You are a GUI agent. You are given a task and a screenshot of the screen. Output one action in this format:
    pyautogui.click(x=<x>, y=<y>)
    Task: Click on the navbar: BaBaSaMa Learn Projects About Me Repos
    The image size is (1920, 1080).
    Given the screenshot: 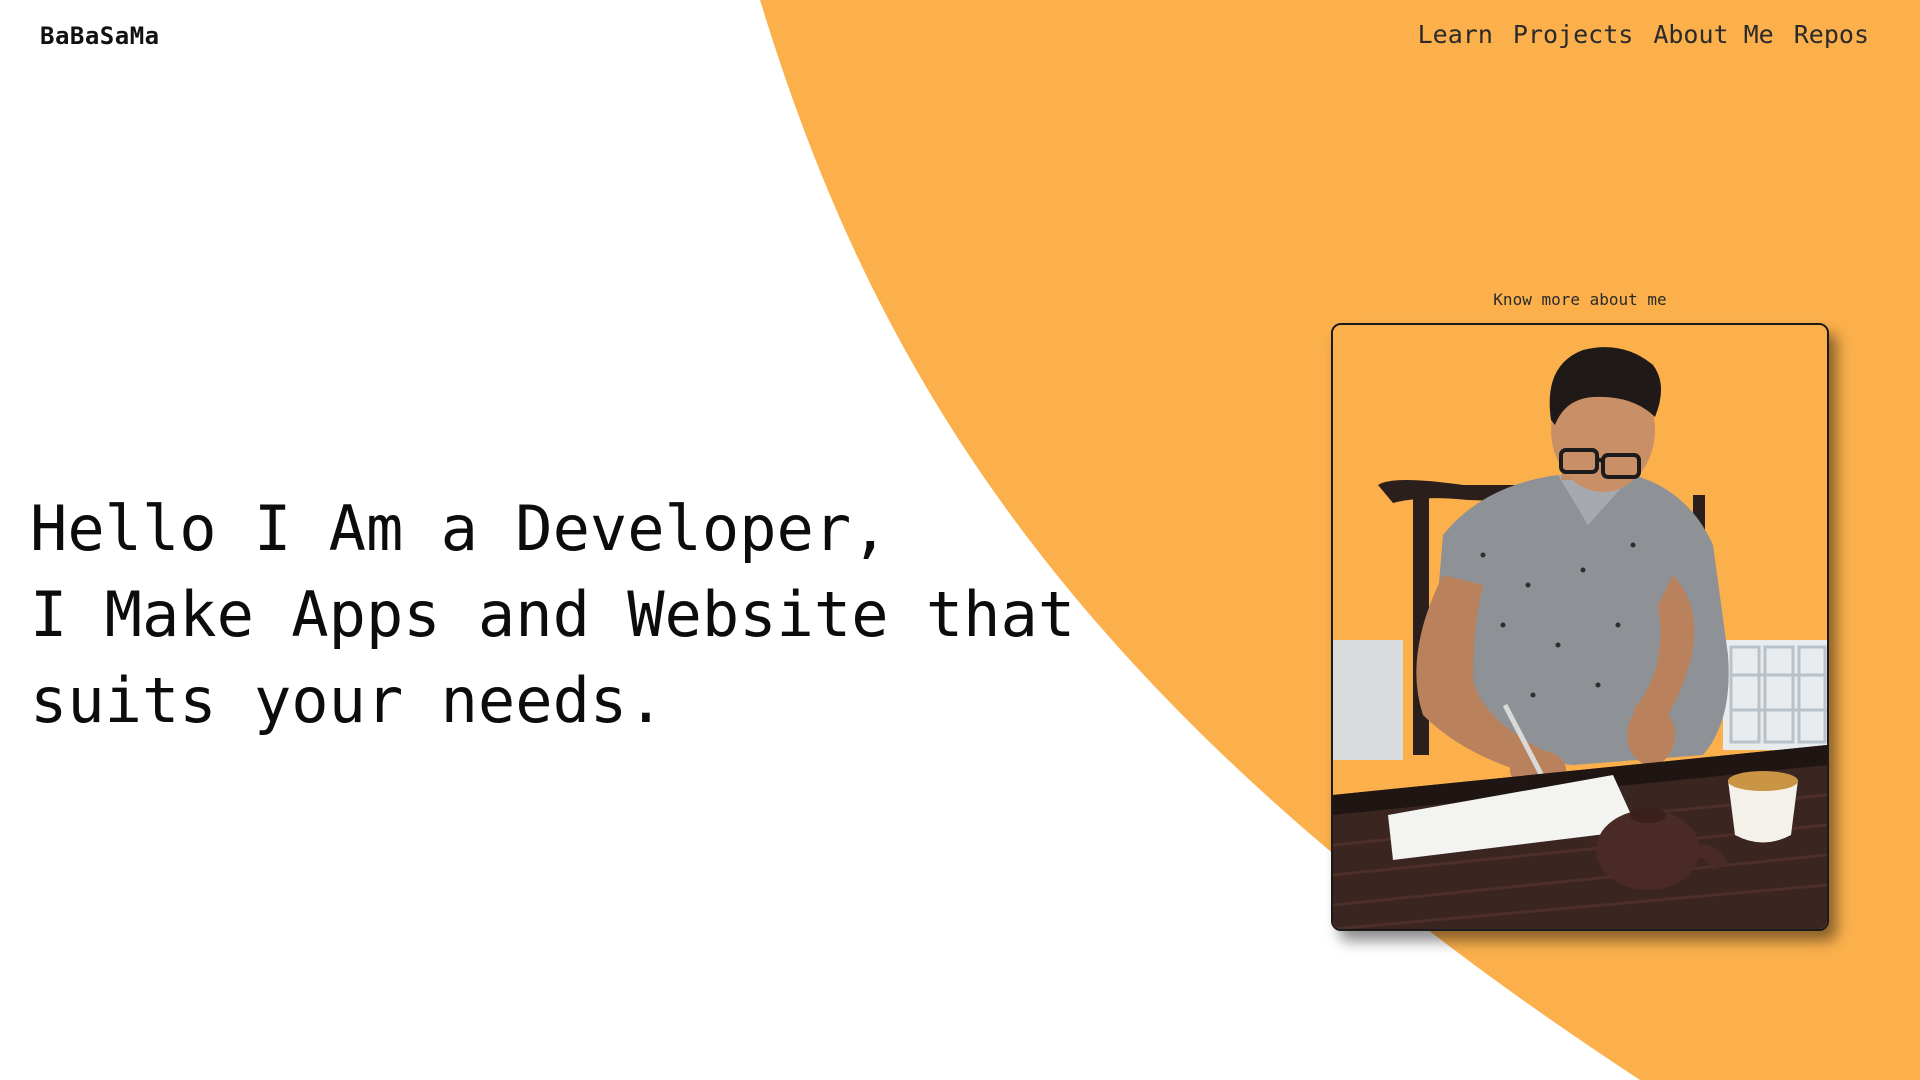 What is the action you would take?
    pyautogui.click(x=960, y=38)
    